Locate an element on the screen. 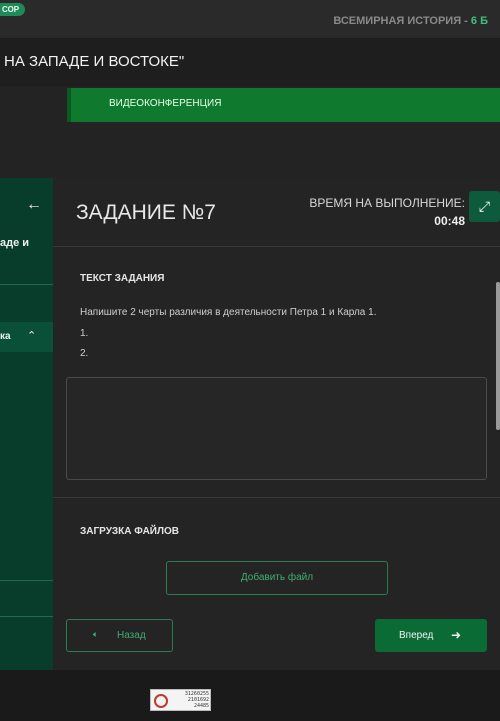 The image size is (500, 721). grade-label: 6 Б is located at coordinates (479, 21).